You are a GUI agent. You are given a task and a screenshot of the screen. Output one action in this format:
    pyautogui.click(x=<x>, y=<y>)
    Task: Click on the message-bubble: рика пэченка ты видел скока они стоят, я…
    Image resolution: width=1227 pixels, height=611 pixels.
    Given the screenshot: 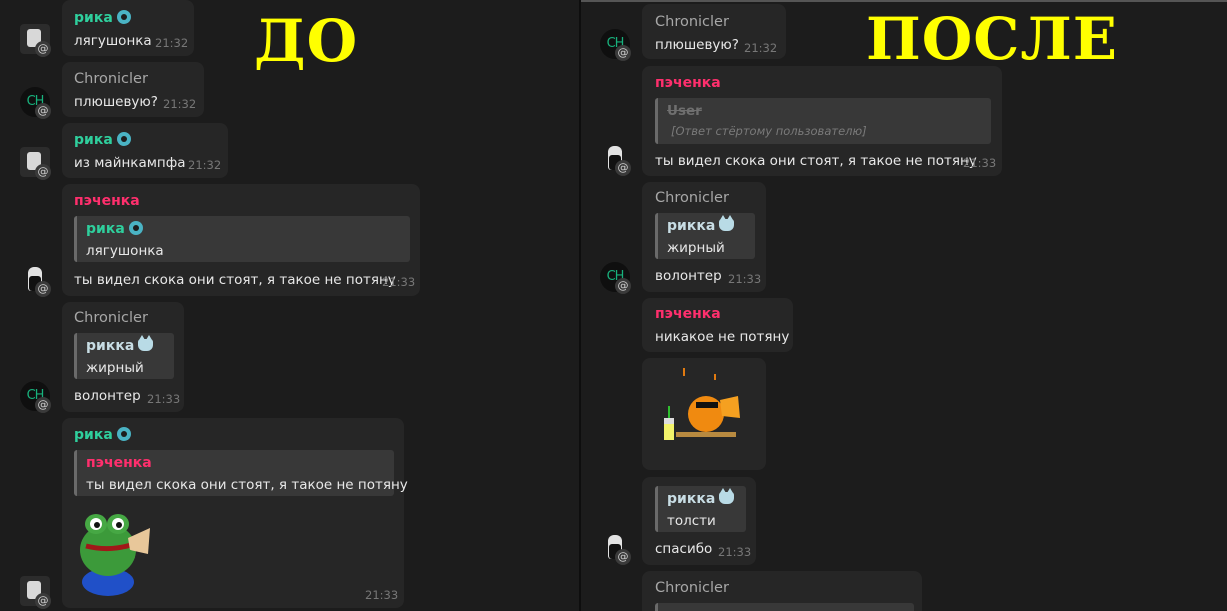 What is the action you would take?
    pyautogui.click(x=235, y=513)
    